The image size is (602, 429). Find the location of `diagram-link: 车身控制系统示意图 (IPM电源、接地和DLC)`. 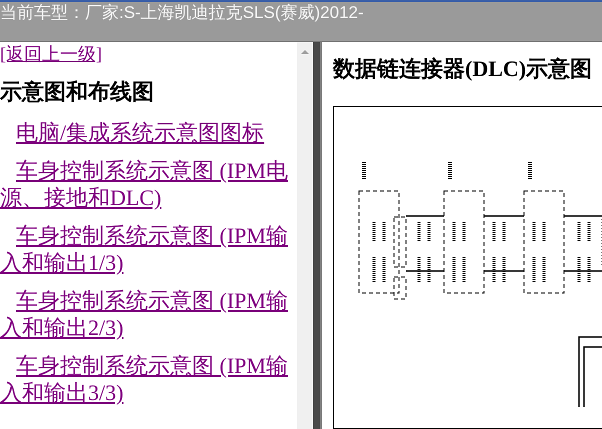

diagram-link: 车身控制系统示意图 (IPM电源、接地和DLC) is located at coordinates (148, 184).